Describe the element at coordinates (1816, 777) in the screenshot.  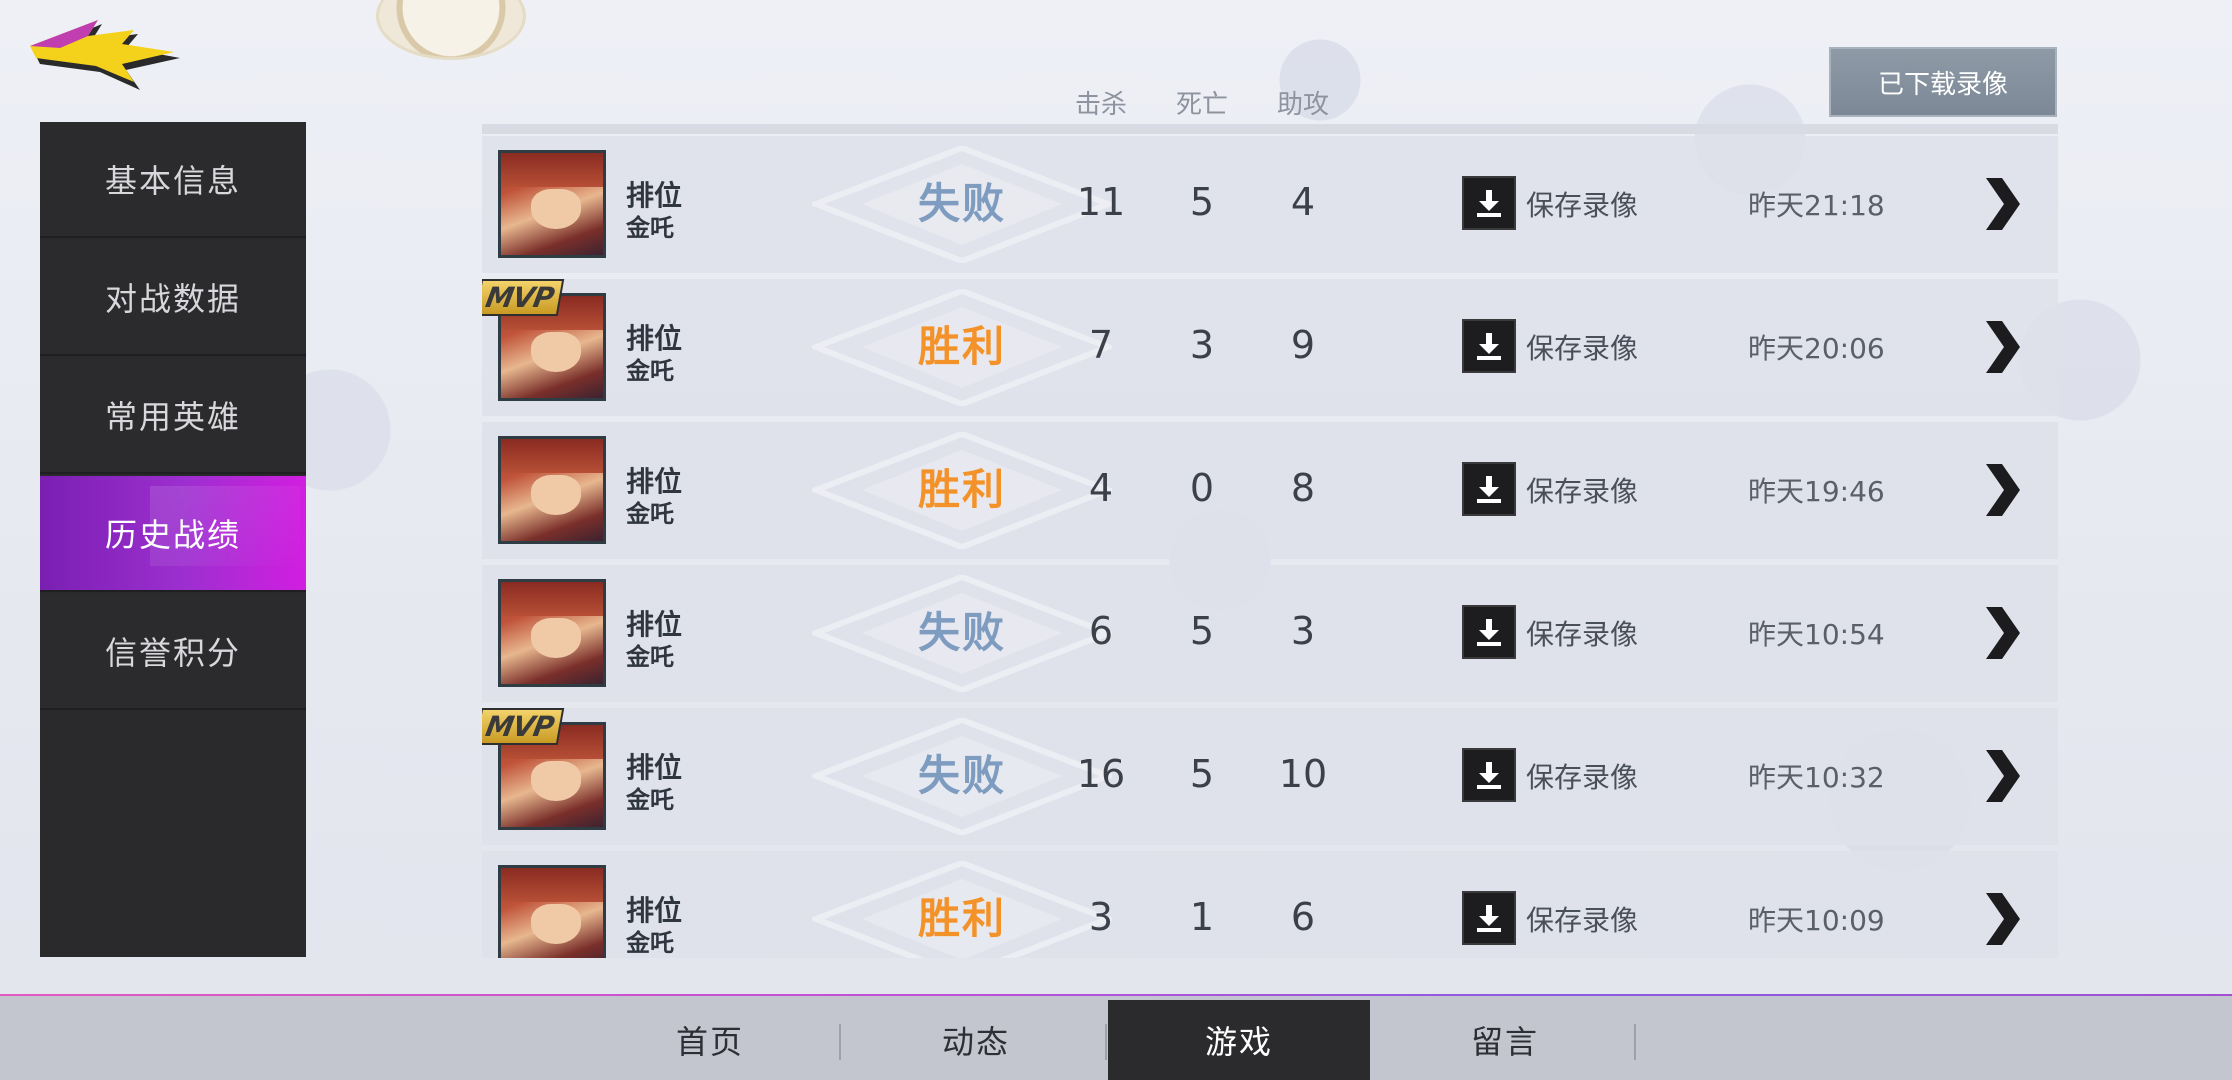
I see `match-time: 昨天10:32` at that location.